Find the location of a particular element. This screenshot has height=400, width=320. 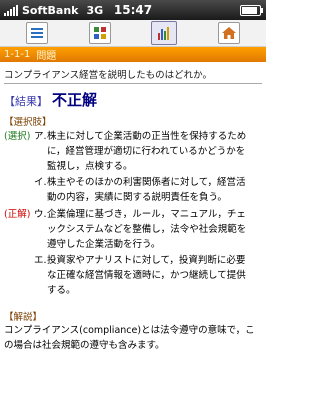

question-header: 1-1-1 問題 is located at coordinates (133, 54).